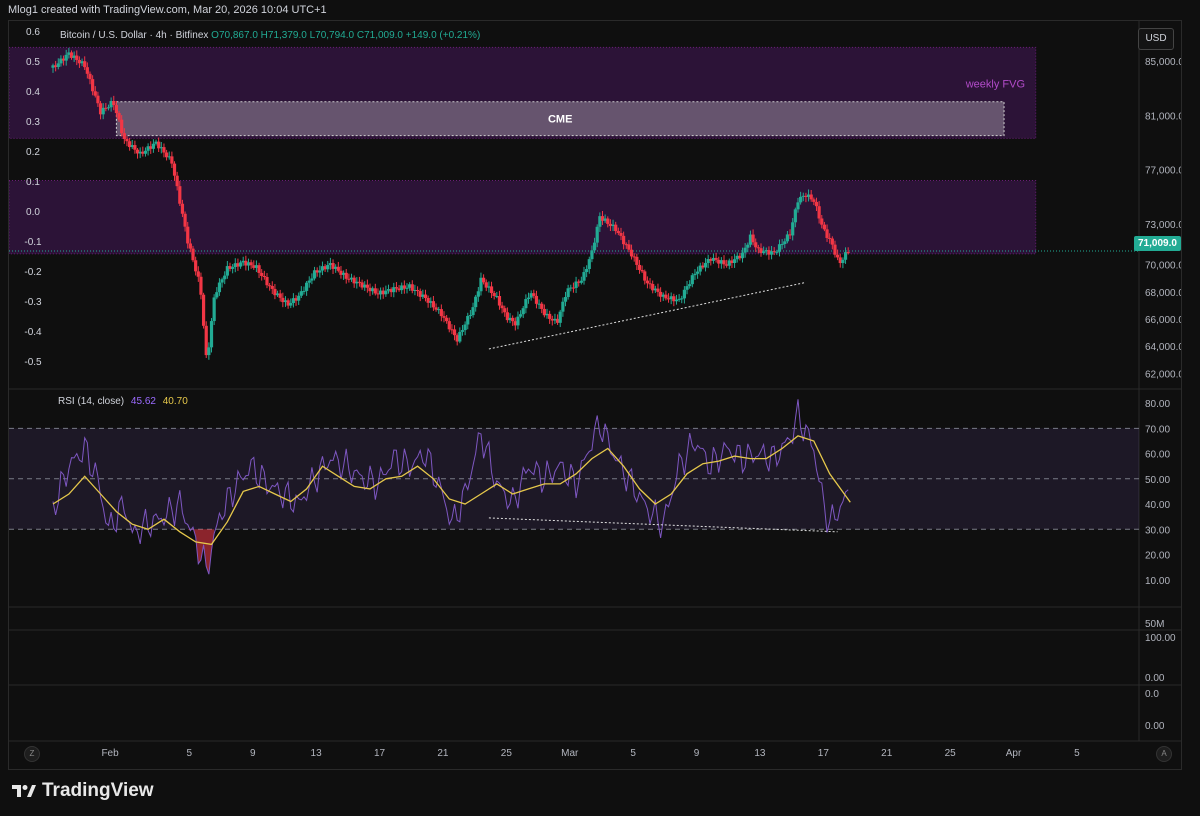  What do you see at coordinates (33, 182) in the screenshot?
I see `left-axis-tick: 0.1` at bounding box center [33, 182].